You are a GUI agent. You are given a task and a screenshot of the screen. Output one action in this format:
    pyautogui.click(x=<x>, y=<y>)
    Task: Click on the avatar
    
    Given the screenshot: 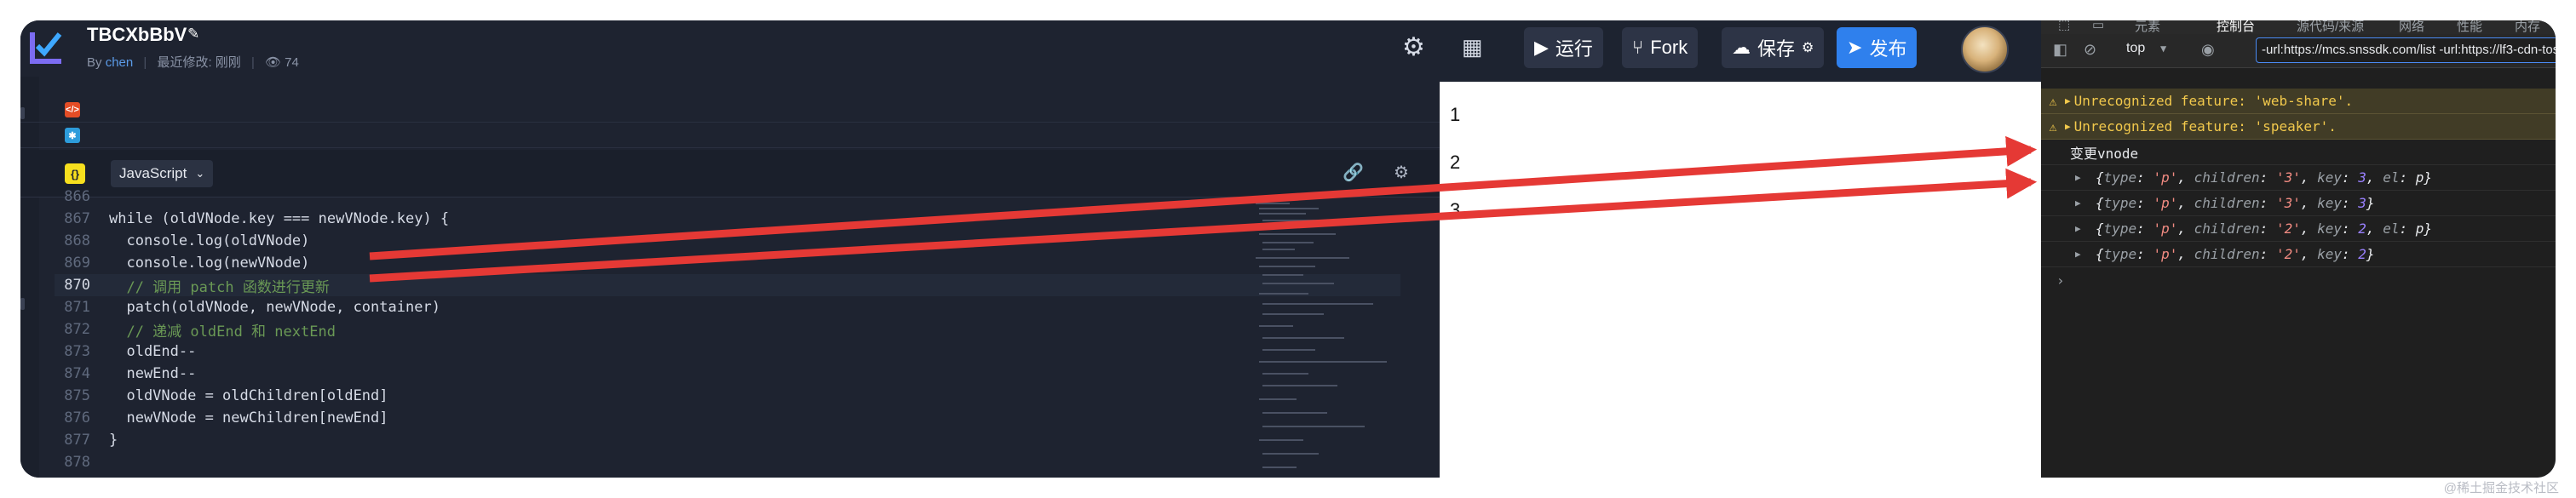 What is the action you would take?
    pyautogui.click(x=1985, y=49)
    